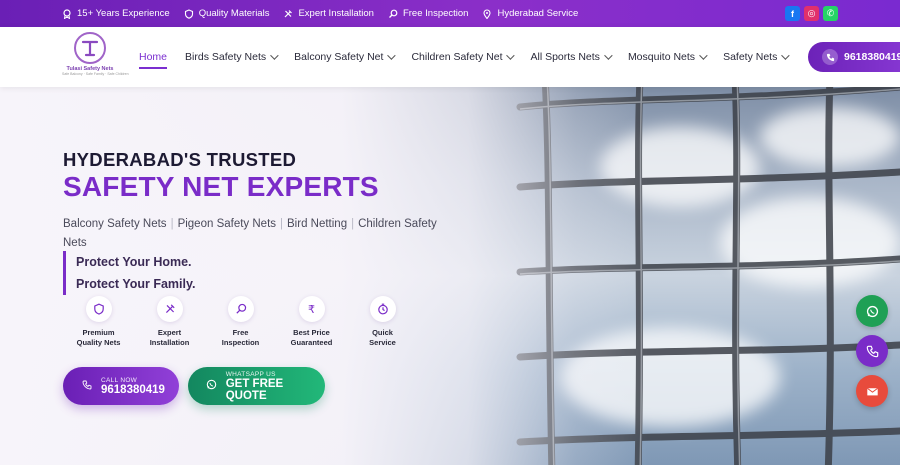  Describe the element at coordinates (134, 262) in the screenshot. I see `tagline-home: Protect Your Home.` at that location.